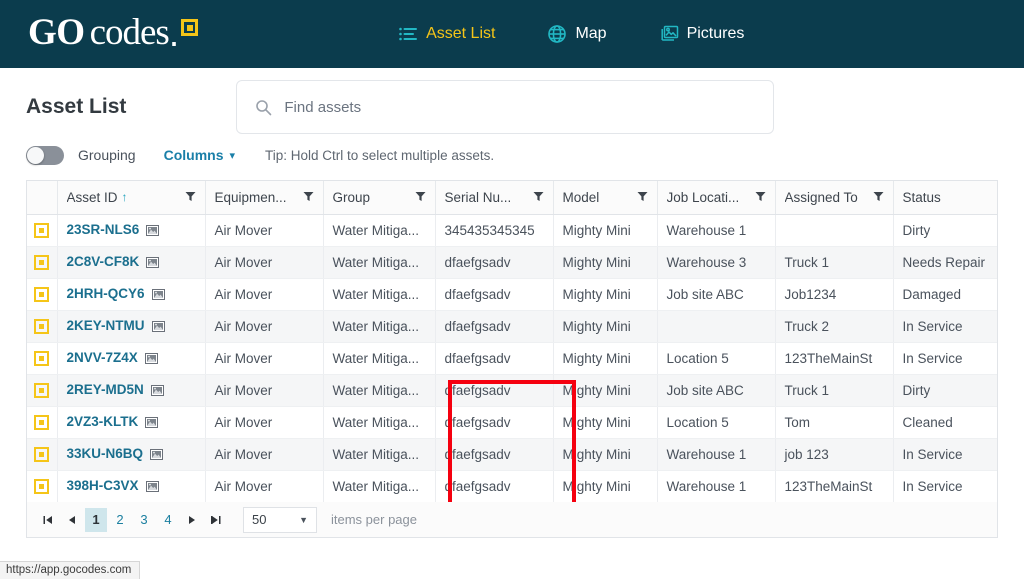 The image size is (1024, 579). What do you see at coordinates (48, 520) in the screenshot?
I see `pagination-first-button` at bounding box center [48, 520].